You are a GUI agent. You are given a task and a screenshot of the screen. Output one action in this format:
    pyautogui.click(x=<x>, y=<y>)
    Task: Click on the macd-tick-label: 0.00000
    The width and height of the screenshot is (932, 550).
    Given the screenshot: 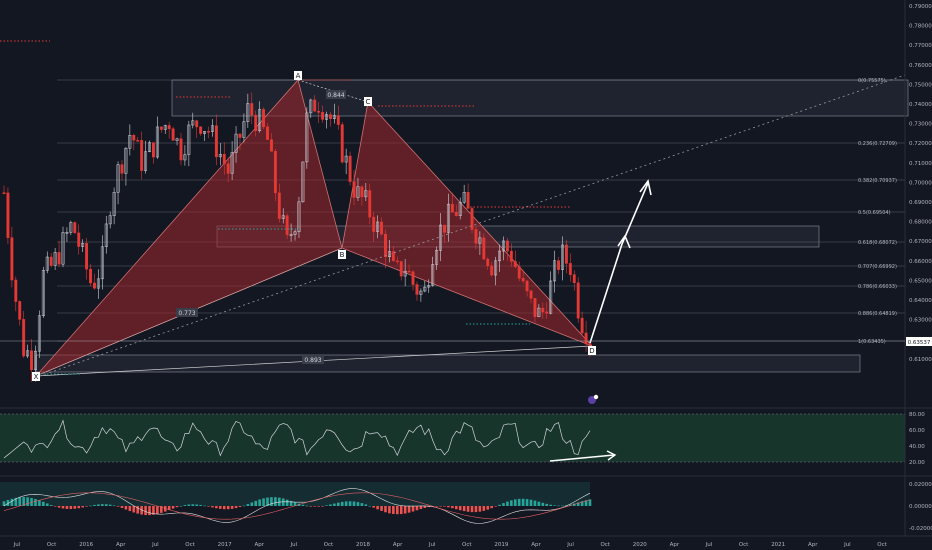 What is the action you would take?
    pyautogui.click(x=920, y=507)
    